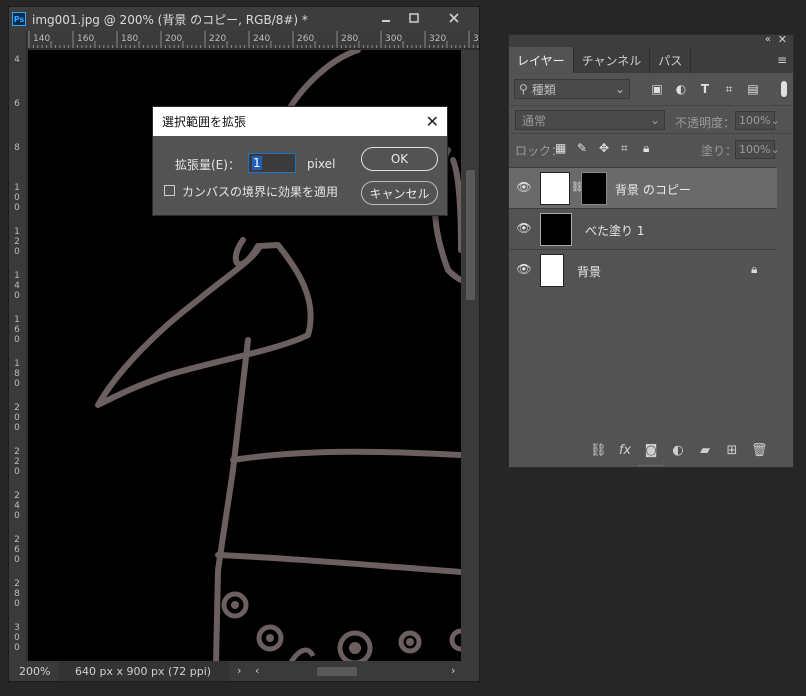  Describe the element at coordinates (556, 229) in the screenshot. I see `fill-layer-thumbnail` at that location.